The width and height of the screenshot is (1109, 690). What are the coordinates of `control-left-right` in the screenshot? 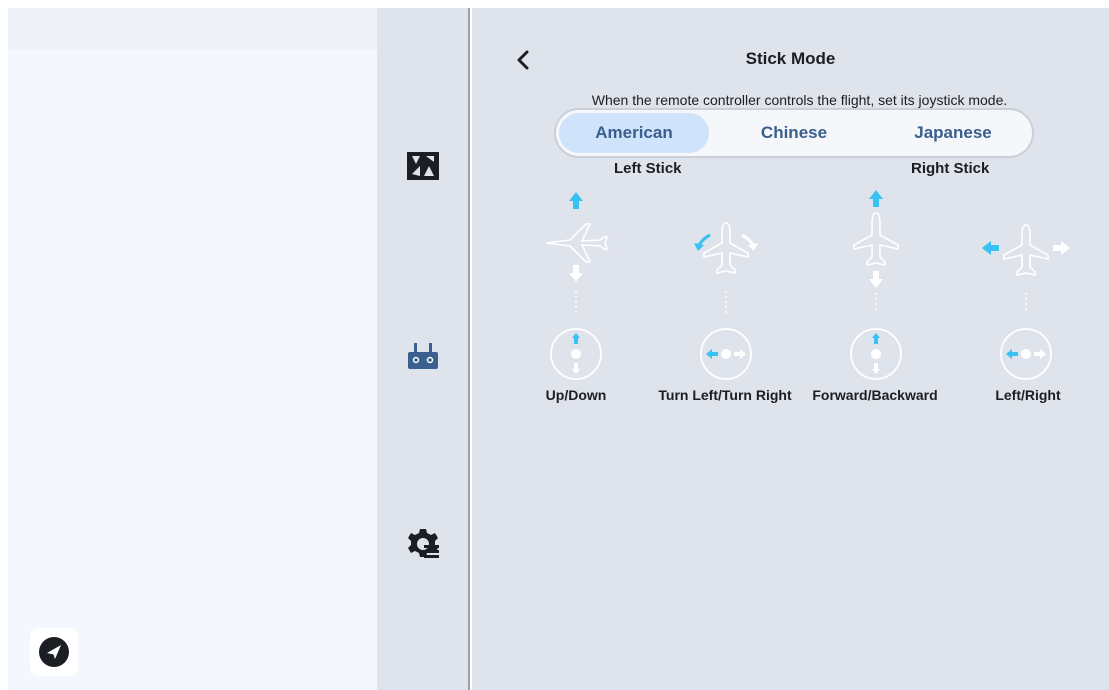 It's located at (1025, 313).